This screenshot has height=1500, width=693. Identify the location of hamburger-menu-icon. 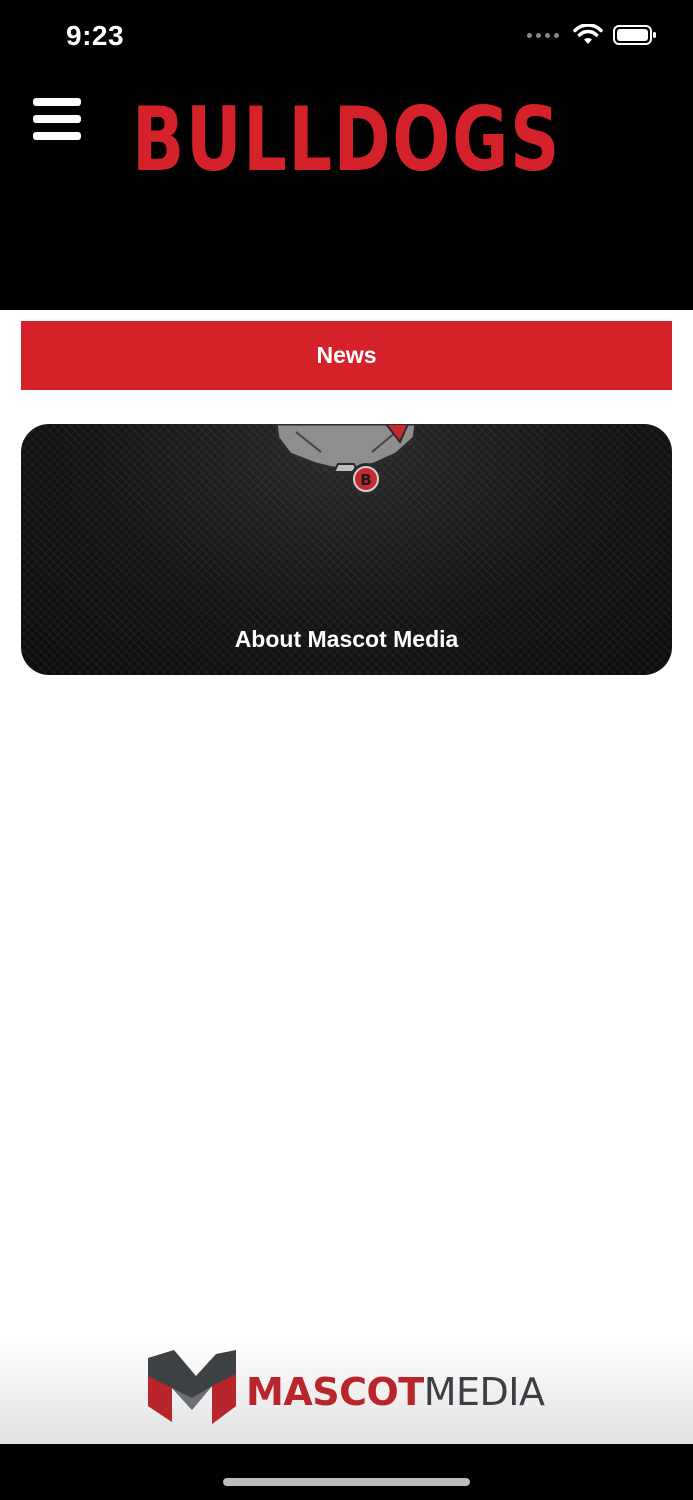
(57, 119).